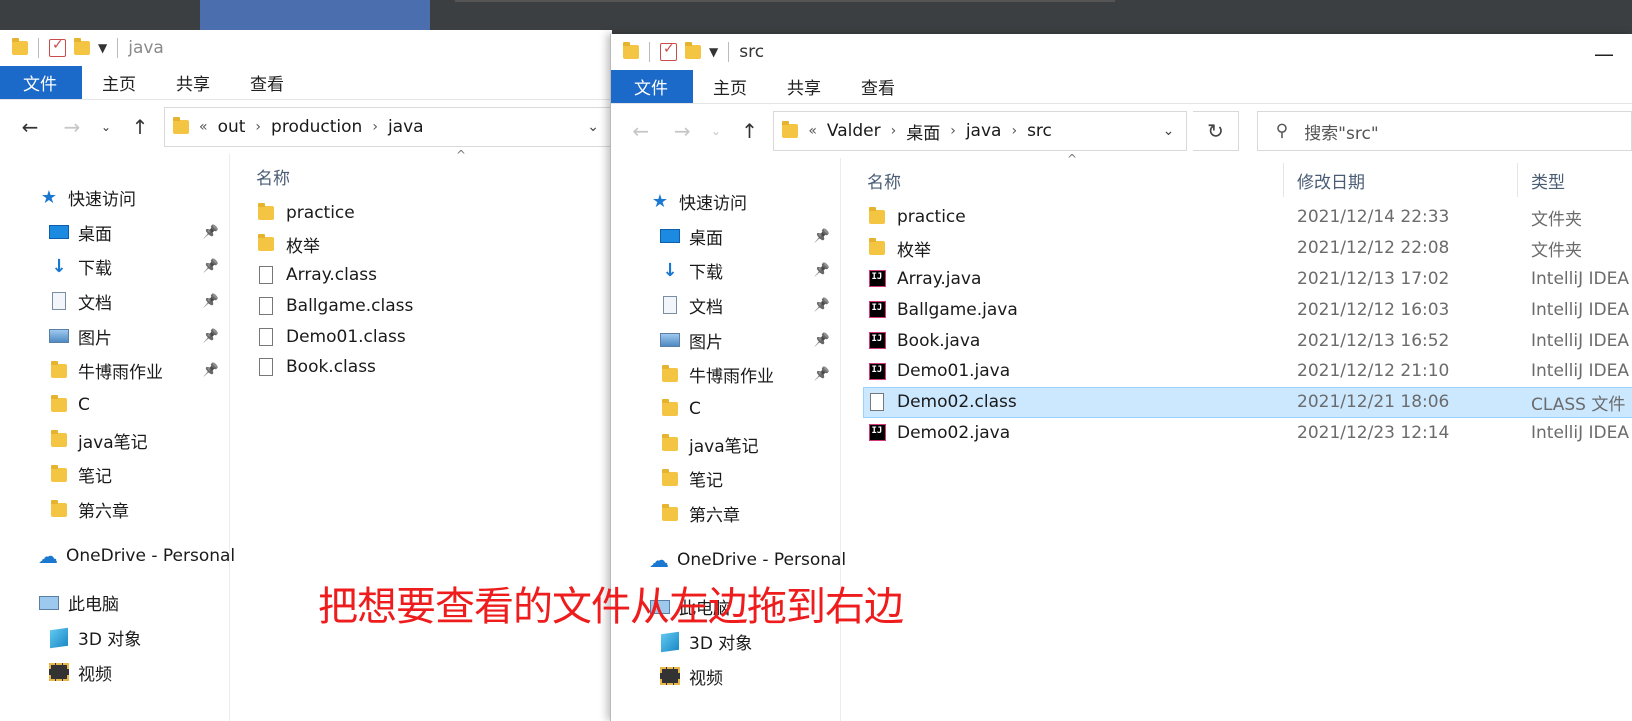 Image resolution: width=1632 pixels, height=721 pixels. What do you see at coordinates (1604, 54) in the screenshot?
I see `minimize-icon: —` at bounding box center [1604, 54].